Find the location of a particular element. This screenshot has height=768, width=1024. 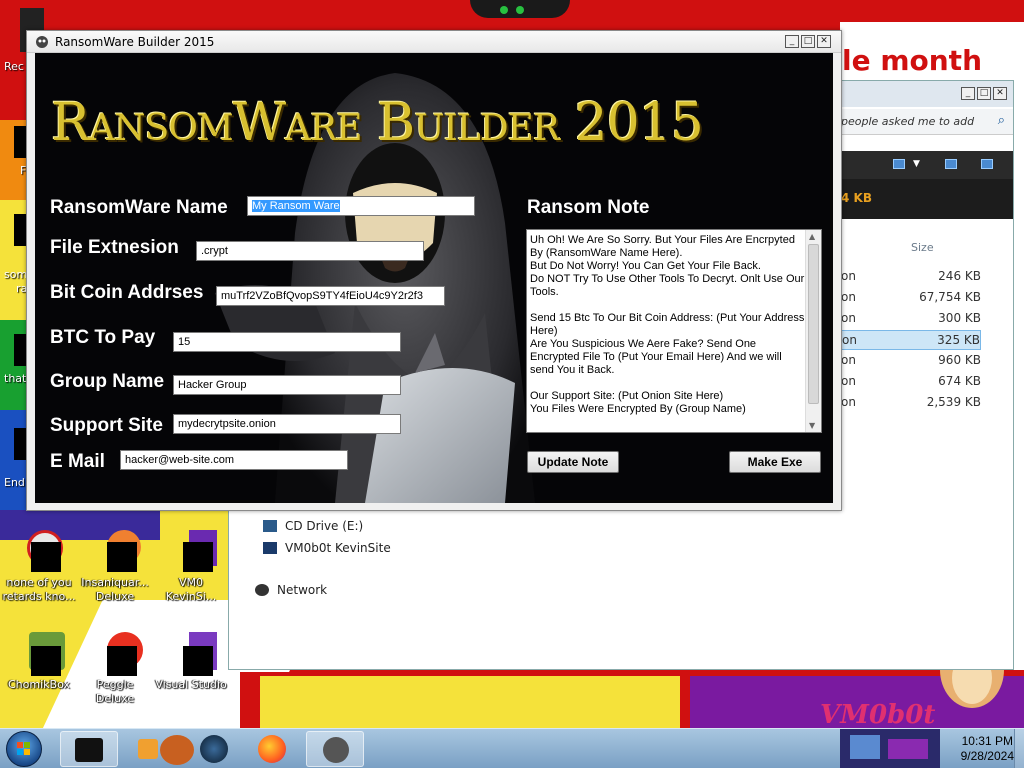

search-input: people asked me to add is located at coordinates (907, 121).